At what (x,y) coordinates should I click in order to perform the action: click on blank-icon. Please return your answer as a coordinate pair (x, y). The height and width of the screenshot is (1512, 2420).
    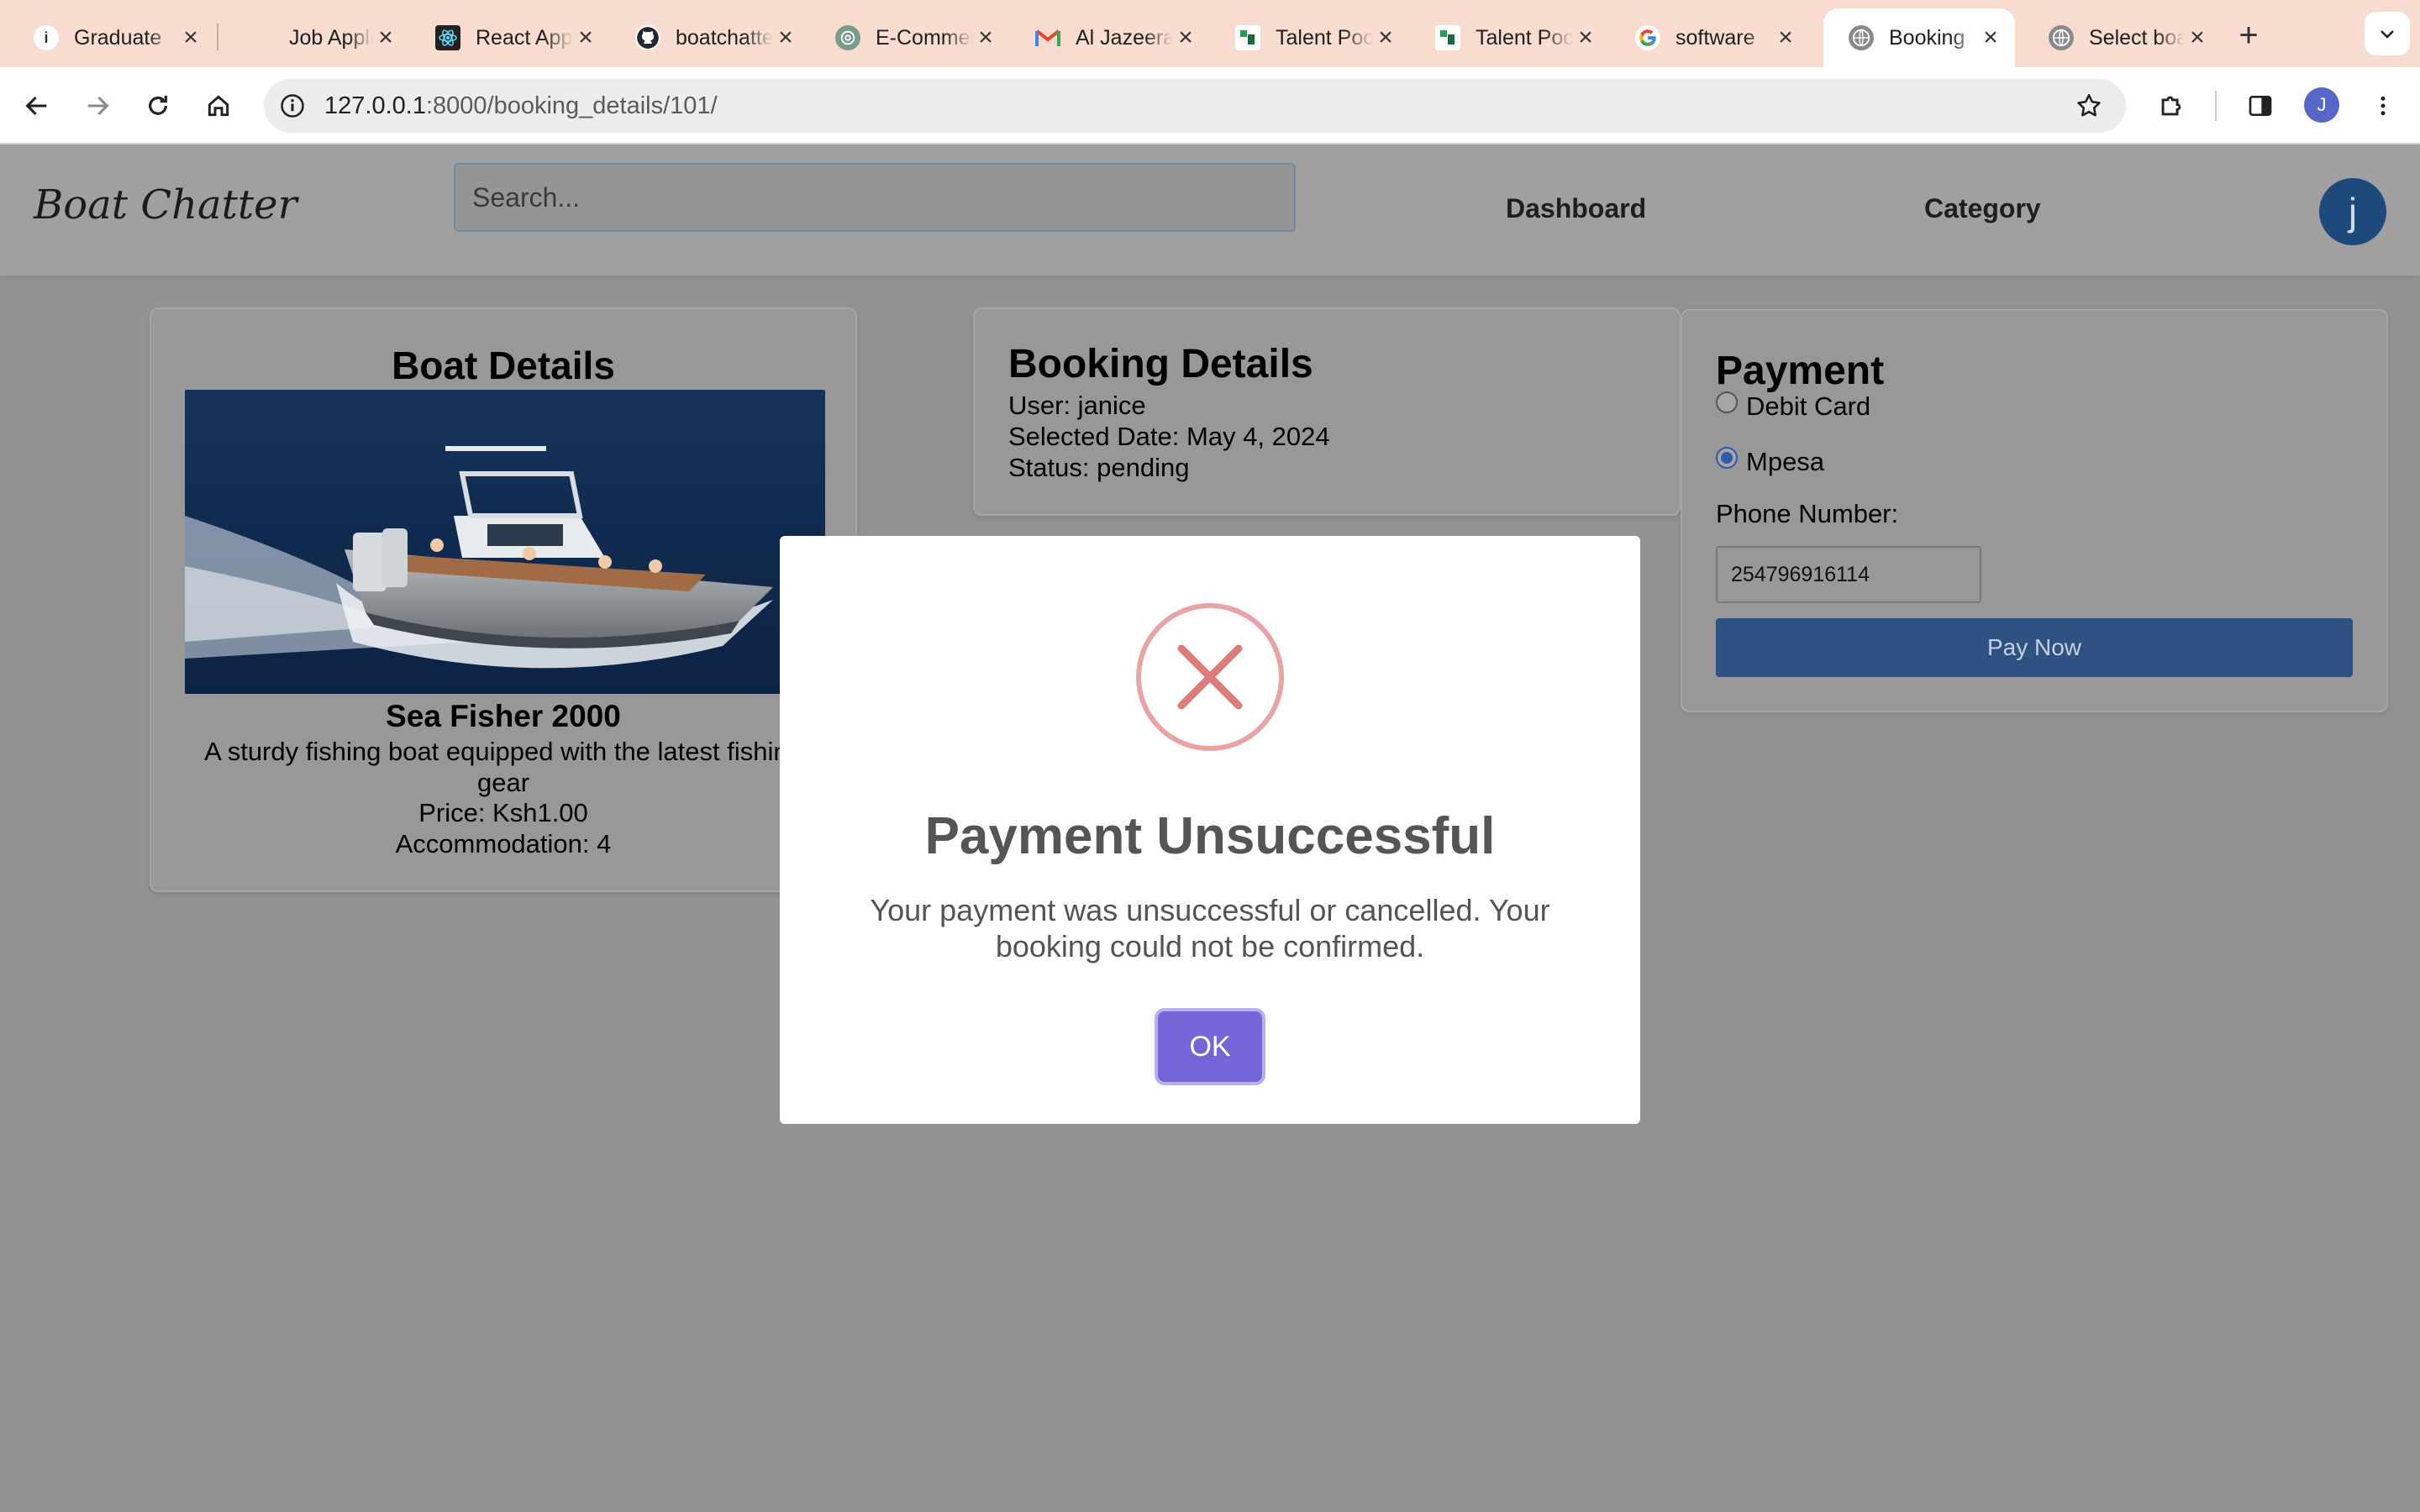
    Looking at the image, I should click on (261, 37).